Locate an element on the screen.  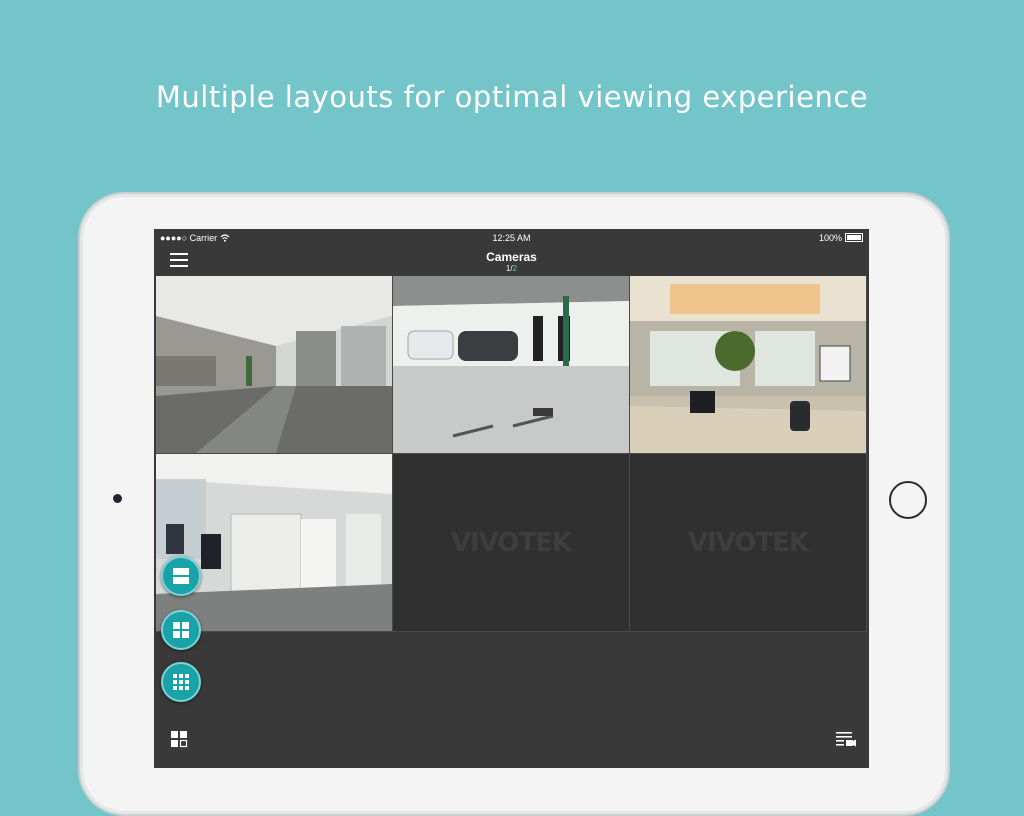
camera-view-parking-garage is located at coordinates (511, 364).